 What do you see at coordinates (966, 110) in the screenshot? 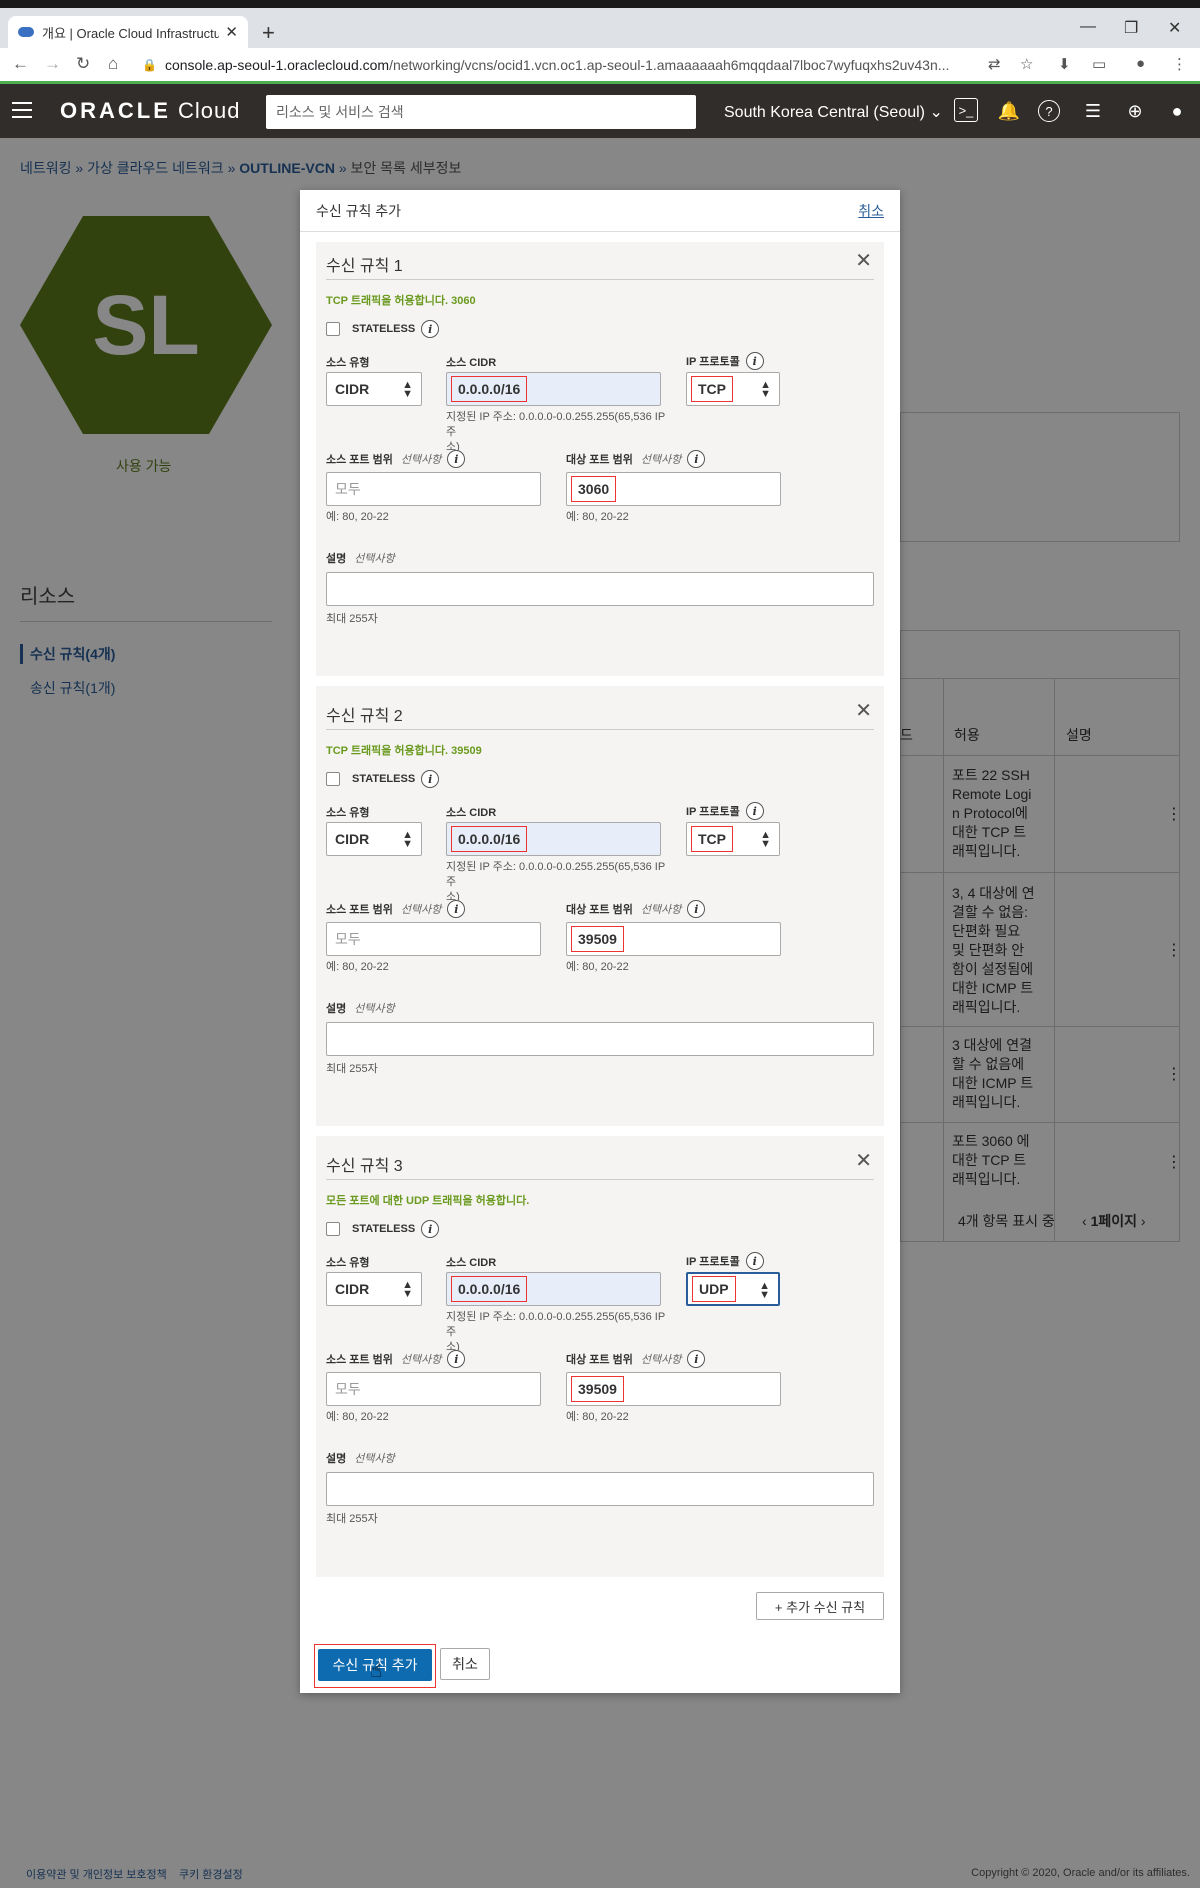
I see `cloud-shell-icon: >_` at bounding box center [966, 110].